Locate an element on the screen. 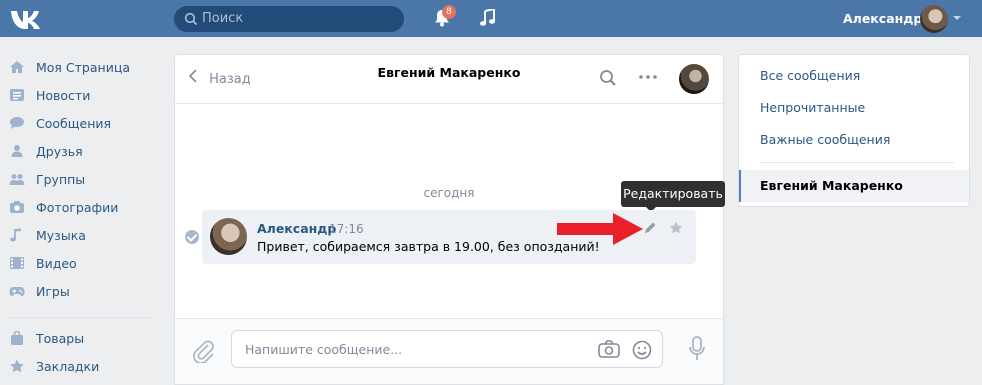 Image resolution: width=982 pixels, height=385 pixels. sidebar-item-news: Новости is located at coordinates (80, 95).